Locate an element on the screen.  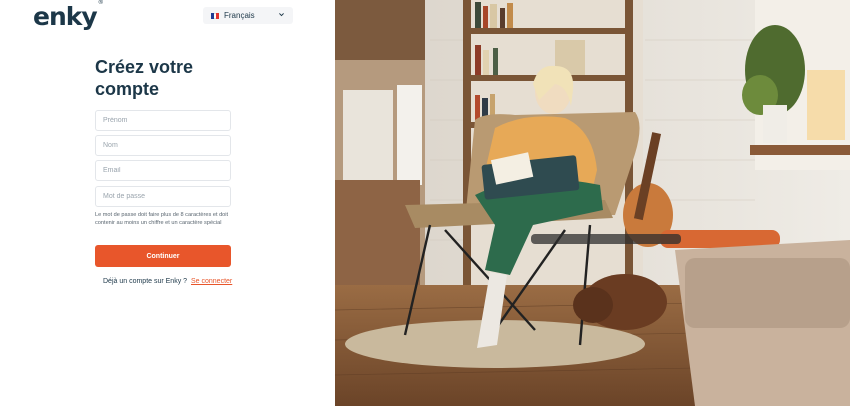
enky-logo: enky® is located at coordinates (68, 15).